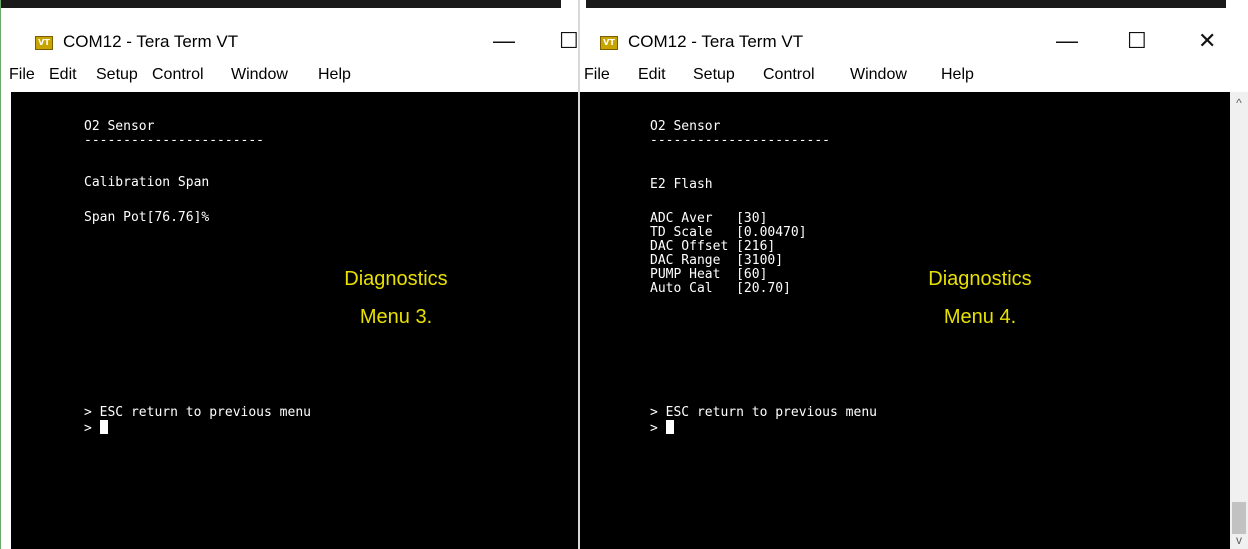 The image size is (1248, 549). What do you see at coordinates (289, 33) in the screenshot?
I see `left-title-bar: VT COM12 - Tera Term VT — ☐` at bounding box center [289, 33].